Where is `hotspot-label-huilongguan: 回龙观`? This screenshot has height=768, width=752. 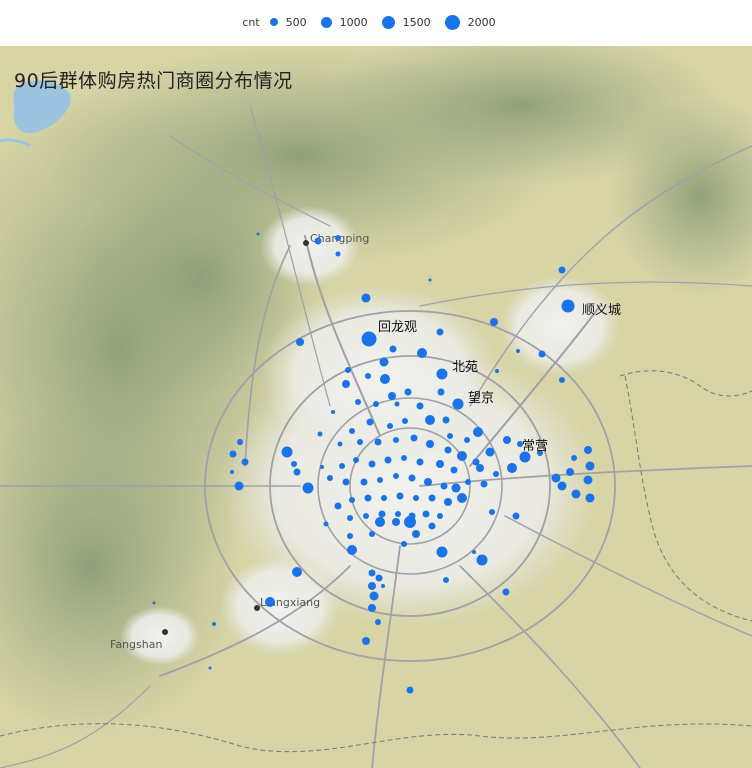
hotspot-label-huilongguan: 回龙观 is located at coordinates (397, 327).